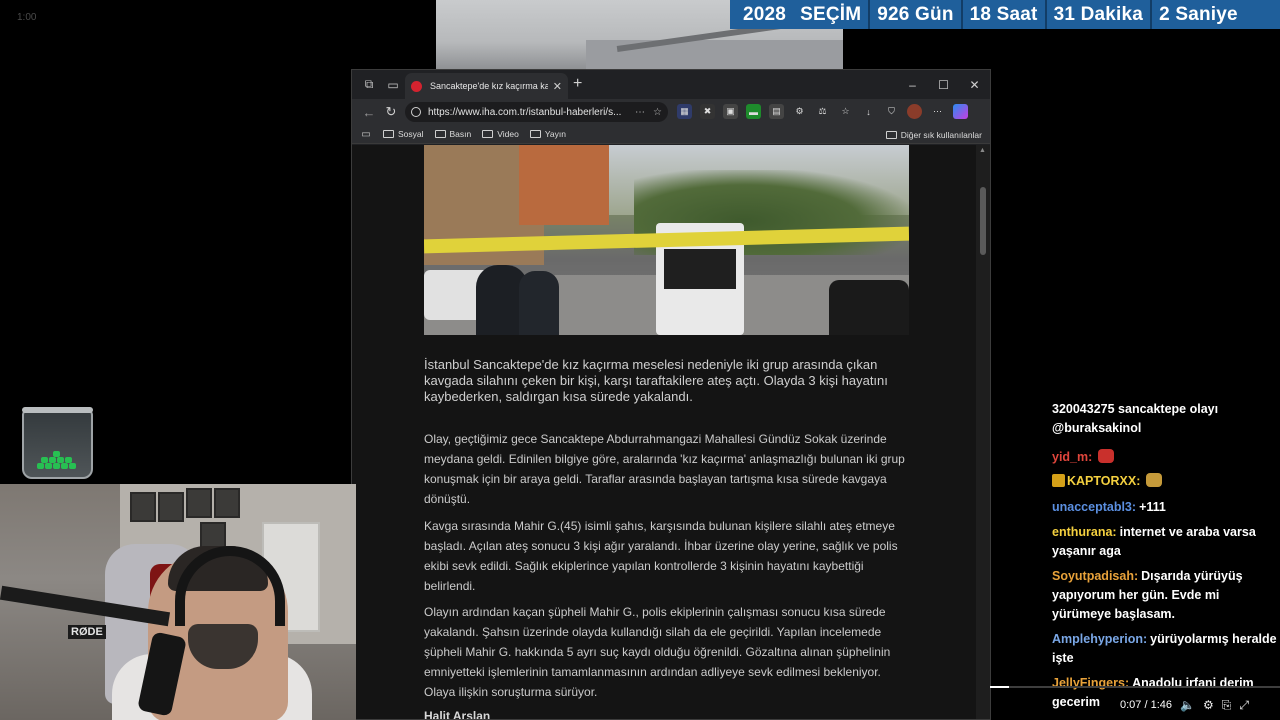 This screenshot has width=1280, height=720. Describe the element at coordinates (765, 14) in the screenshot. I see `countdown-year: 2028` at that location.